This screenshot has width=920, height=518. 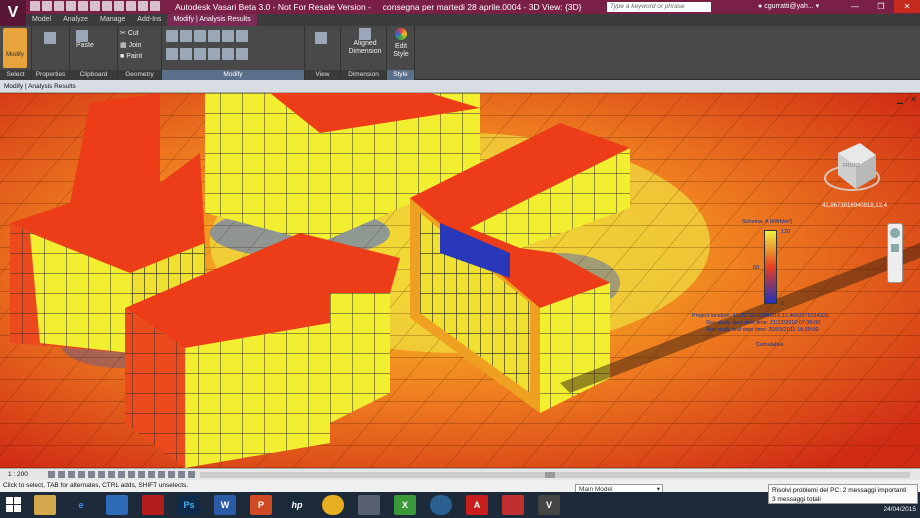 What do you see at coordinates (45, 505) in the screenshot?
I see `file-explorer-icon` at bounding box center [45, 505].